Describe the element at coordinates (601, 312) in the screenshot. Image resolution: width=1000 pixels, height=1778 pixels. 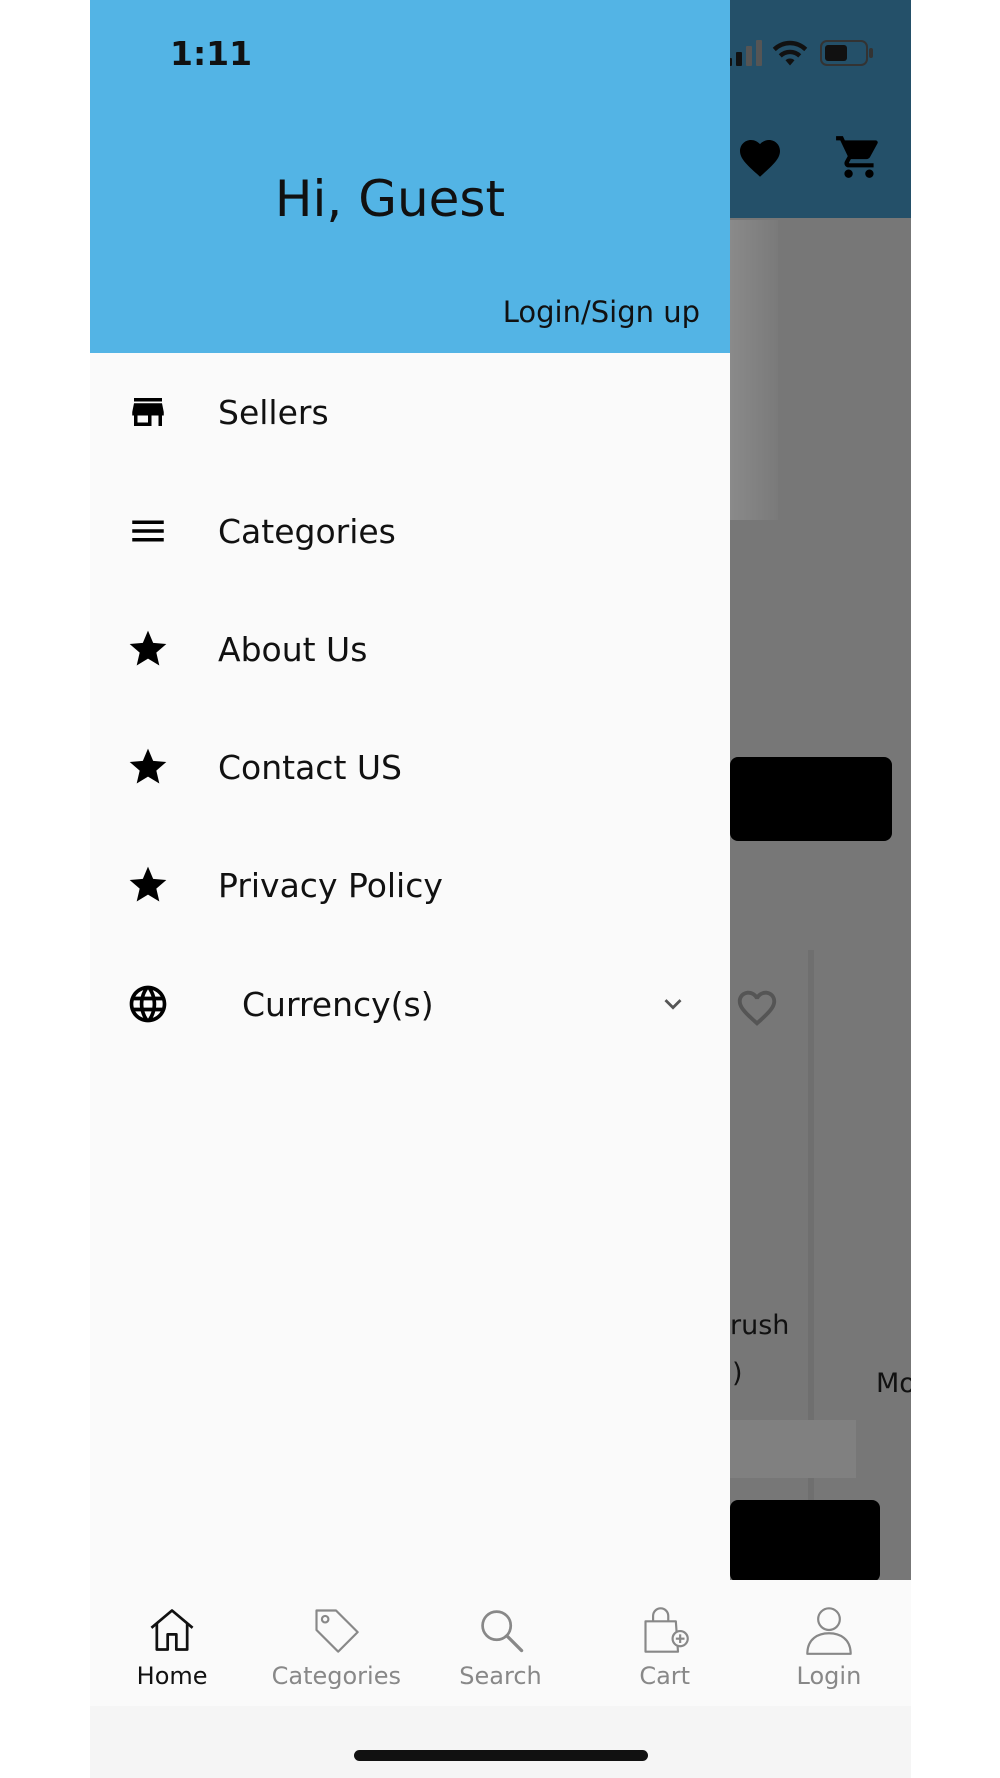
I see `login-signup-link: Login/Sign up` at that location.